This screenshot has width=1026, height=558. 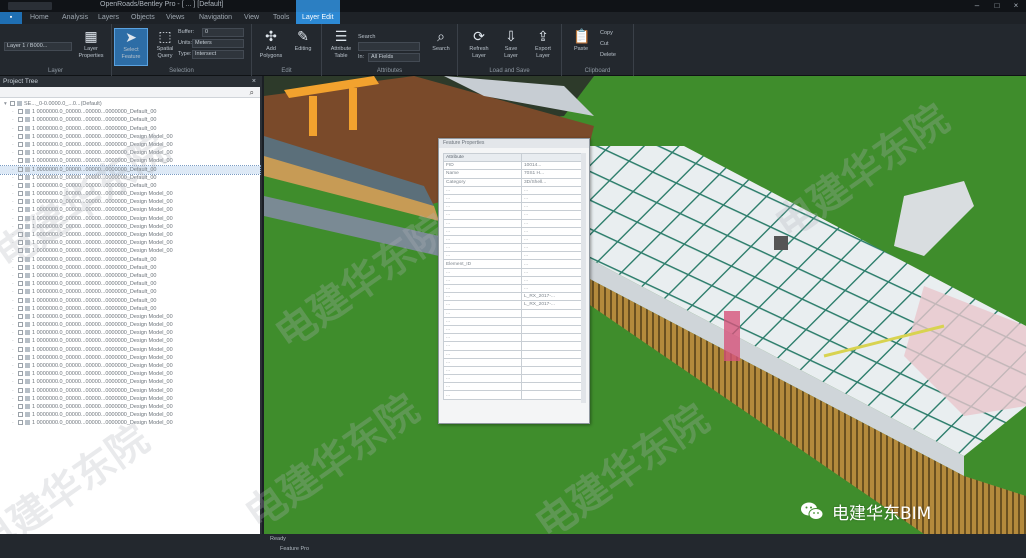 I want to click on editing-button: ✎ Editing, so click(x=303, y=47).